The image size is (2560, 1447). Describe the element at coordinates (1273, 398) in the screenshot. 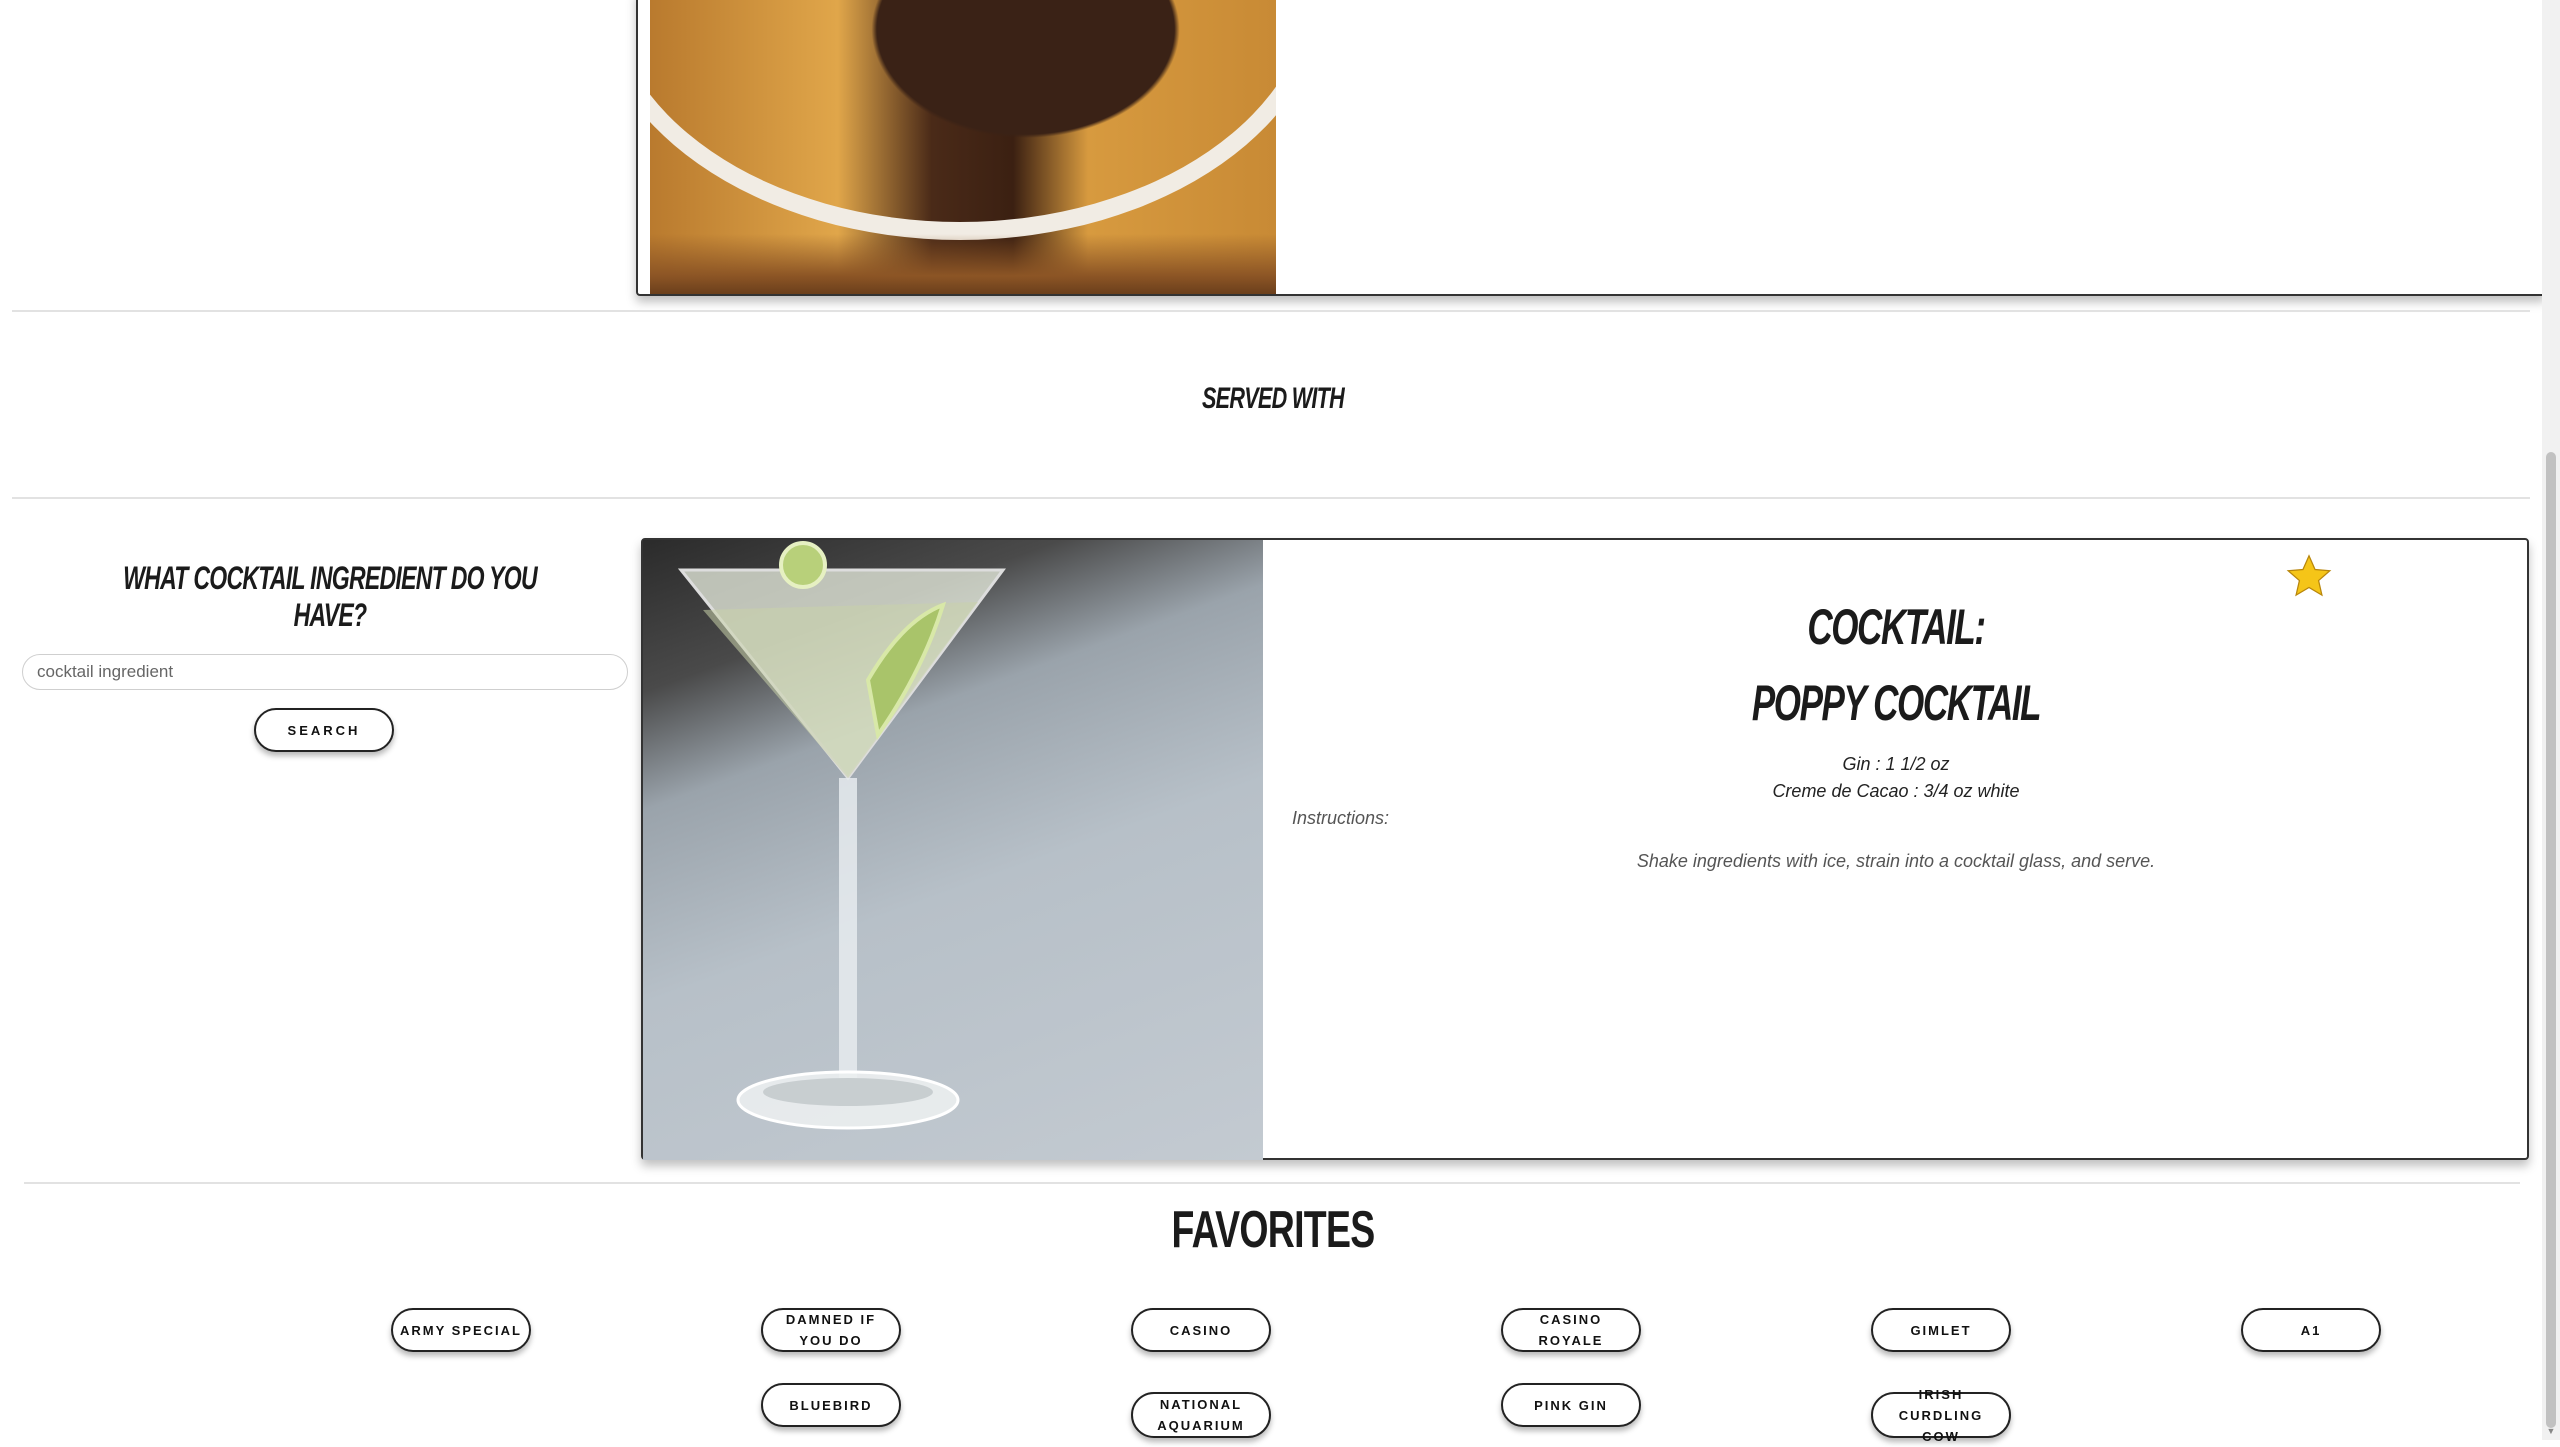

I see `served-with-heading: SERVED WITH` at that location.